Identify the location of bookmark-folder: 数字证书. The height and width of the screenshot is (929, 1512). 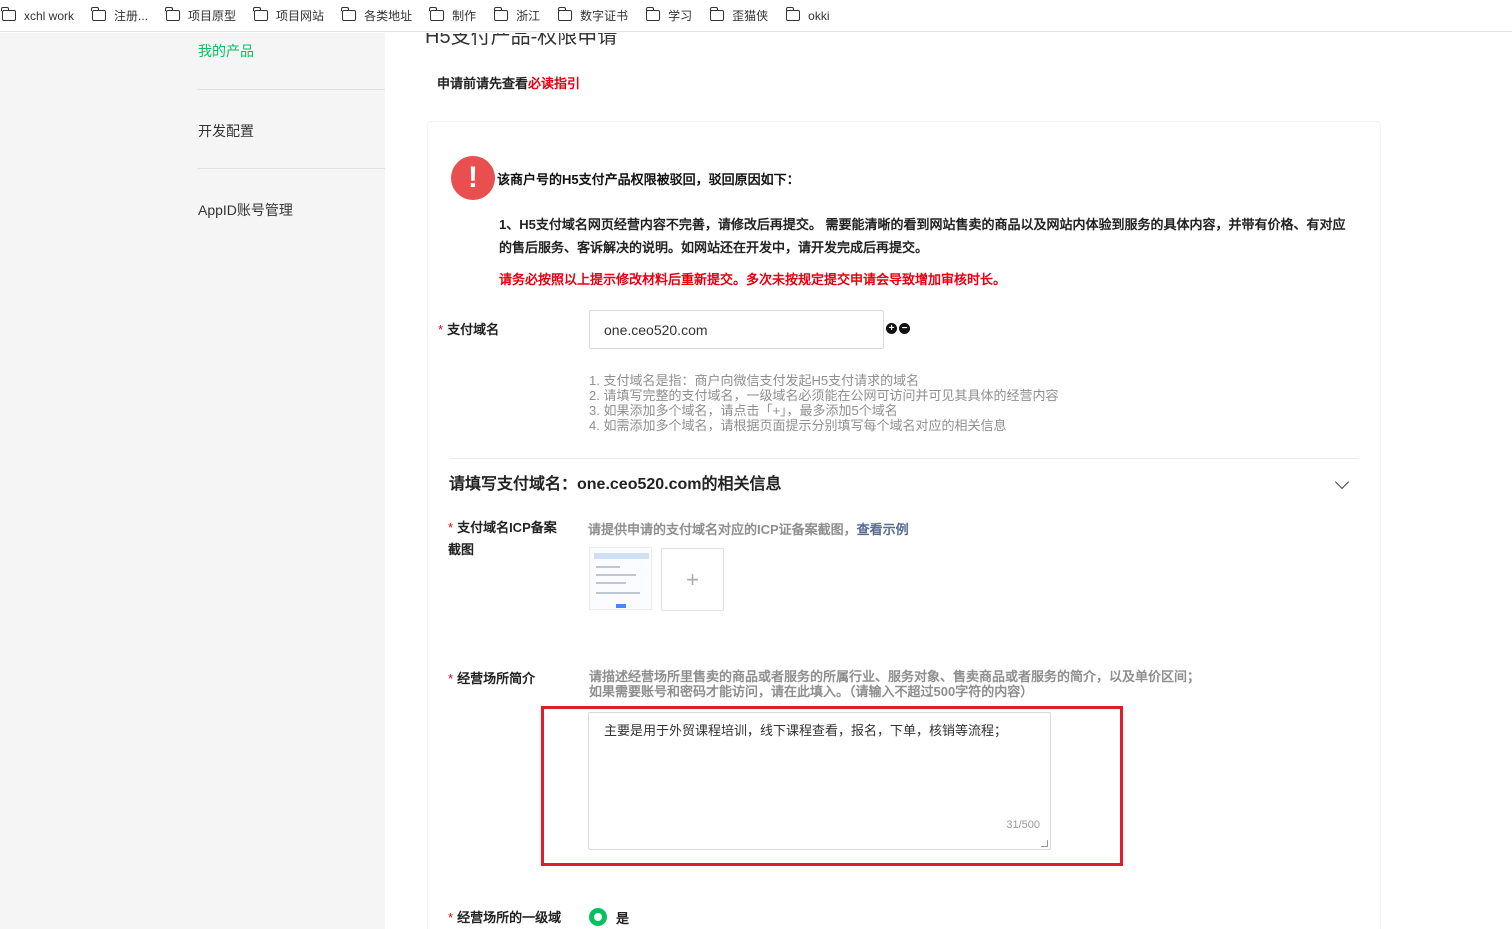
(592, 15).